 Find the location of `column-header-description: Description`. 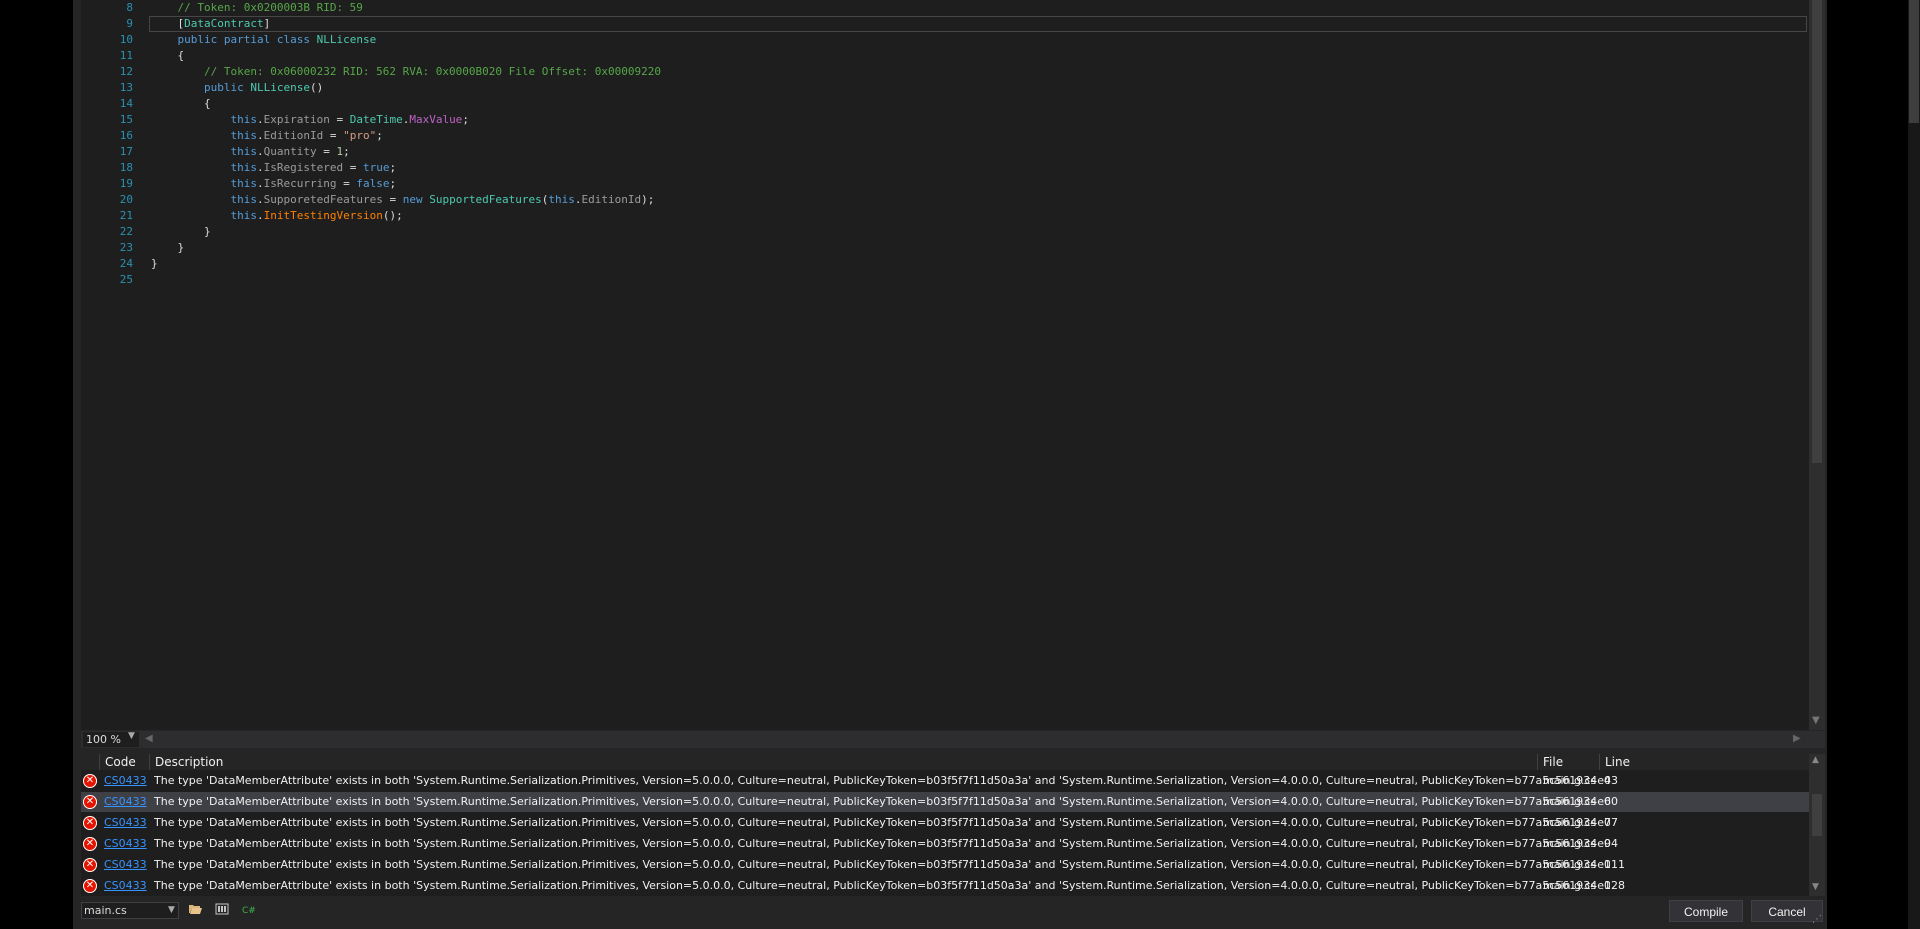

column-header-description: Description is located at coordinates (843, 762).